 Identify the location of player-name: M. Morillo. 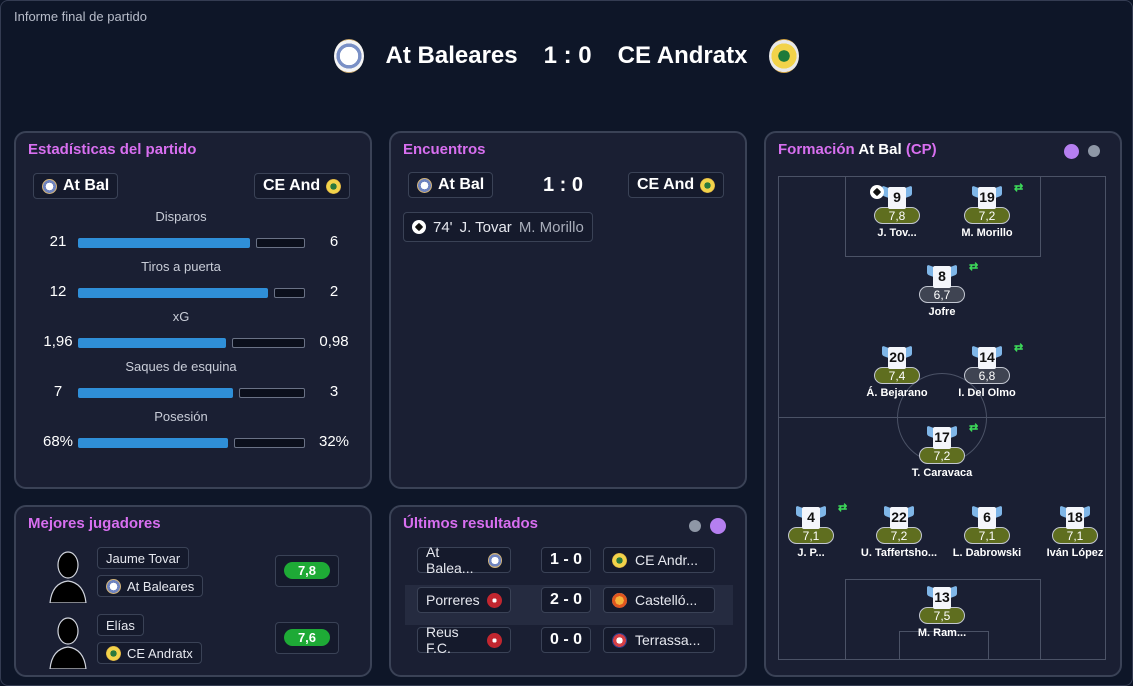
(987, 233).